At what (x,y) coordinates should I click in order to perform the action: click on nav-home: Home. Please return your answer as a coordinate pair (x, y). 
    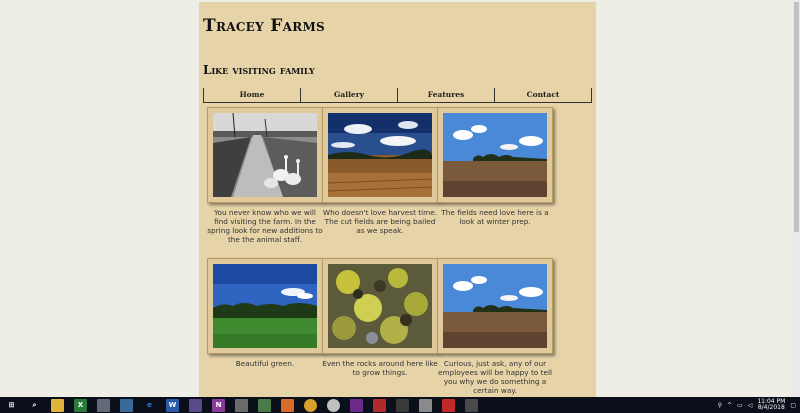
    Looking at the image, I should click on (251, 95).